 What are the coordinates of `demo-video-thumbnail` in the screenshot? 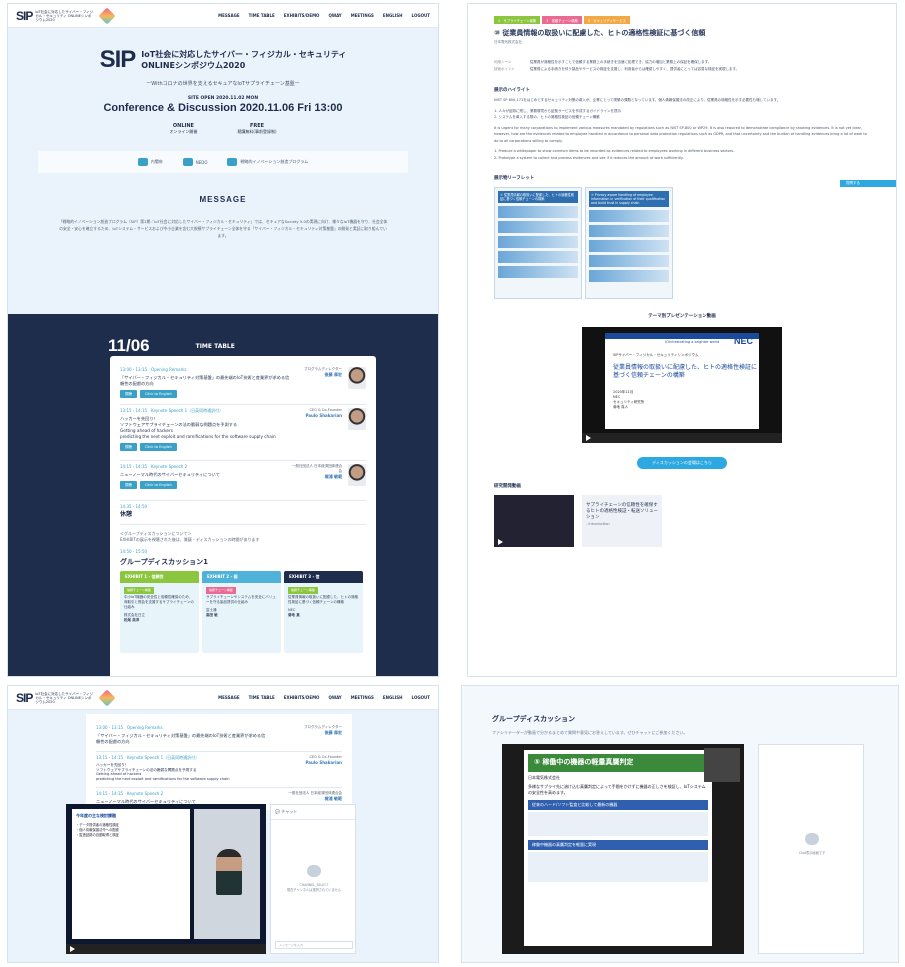 It's located at (534, 521).